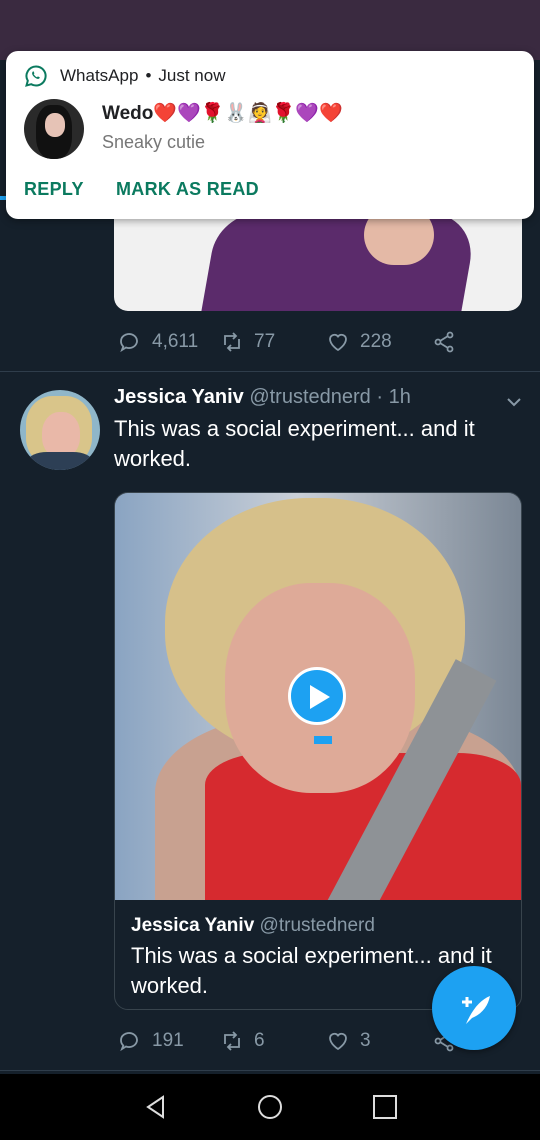 This screenshot has width=540, height=1140. I want to click on reply-count: 191, so click(168, 1040).